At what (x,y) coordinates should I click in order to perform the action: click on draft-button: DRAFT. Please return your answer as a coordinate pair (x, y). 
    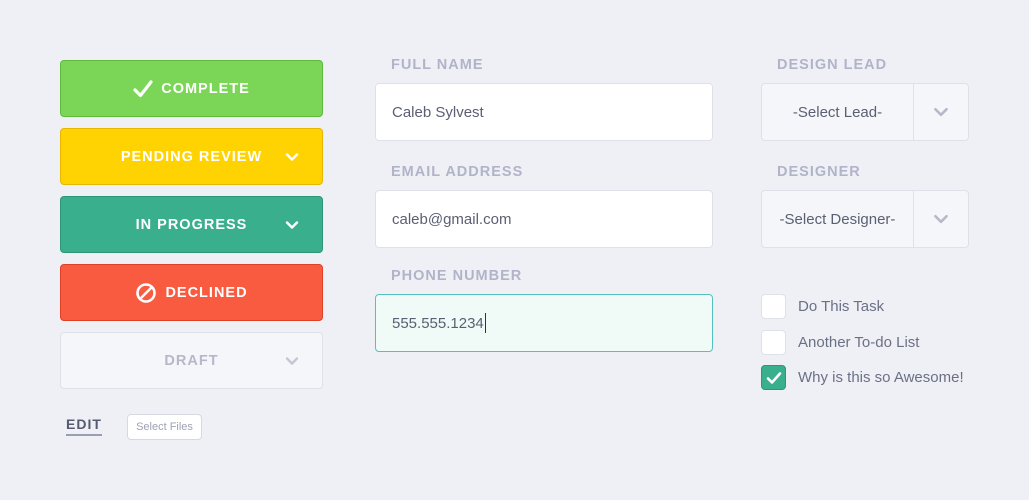
    Looking at the image, I should click on (191, 360).